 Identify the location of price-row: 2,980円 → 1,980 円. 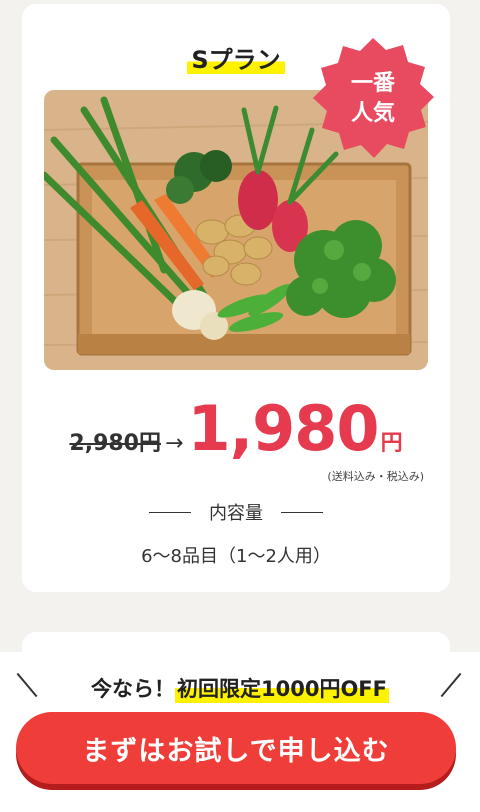
(236, 428).